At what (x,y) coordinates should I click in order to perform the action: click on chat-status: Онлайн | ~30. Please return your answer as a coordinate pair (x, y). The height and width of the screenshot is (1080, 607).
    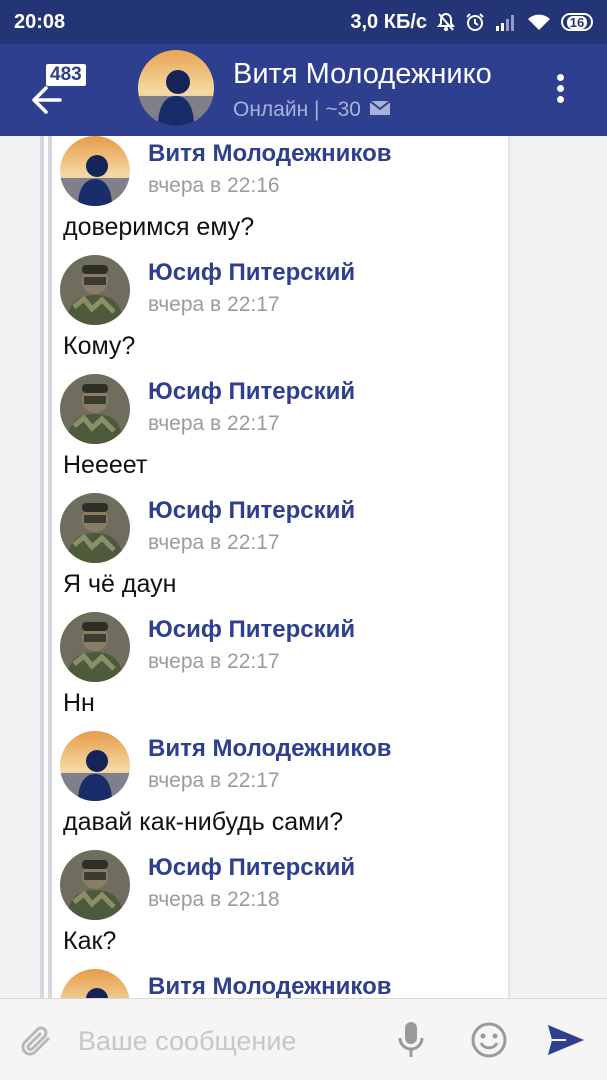
    Looking at the image, I should click on (312, 110).